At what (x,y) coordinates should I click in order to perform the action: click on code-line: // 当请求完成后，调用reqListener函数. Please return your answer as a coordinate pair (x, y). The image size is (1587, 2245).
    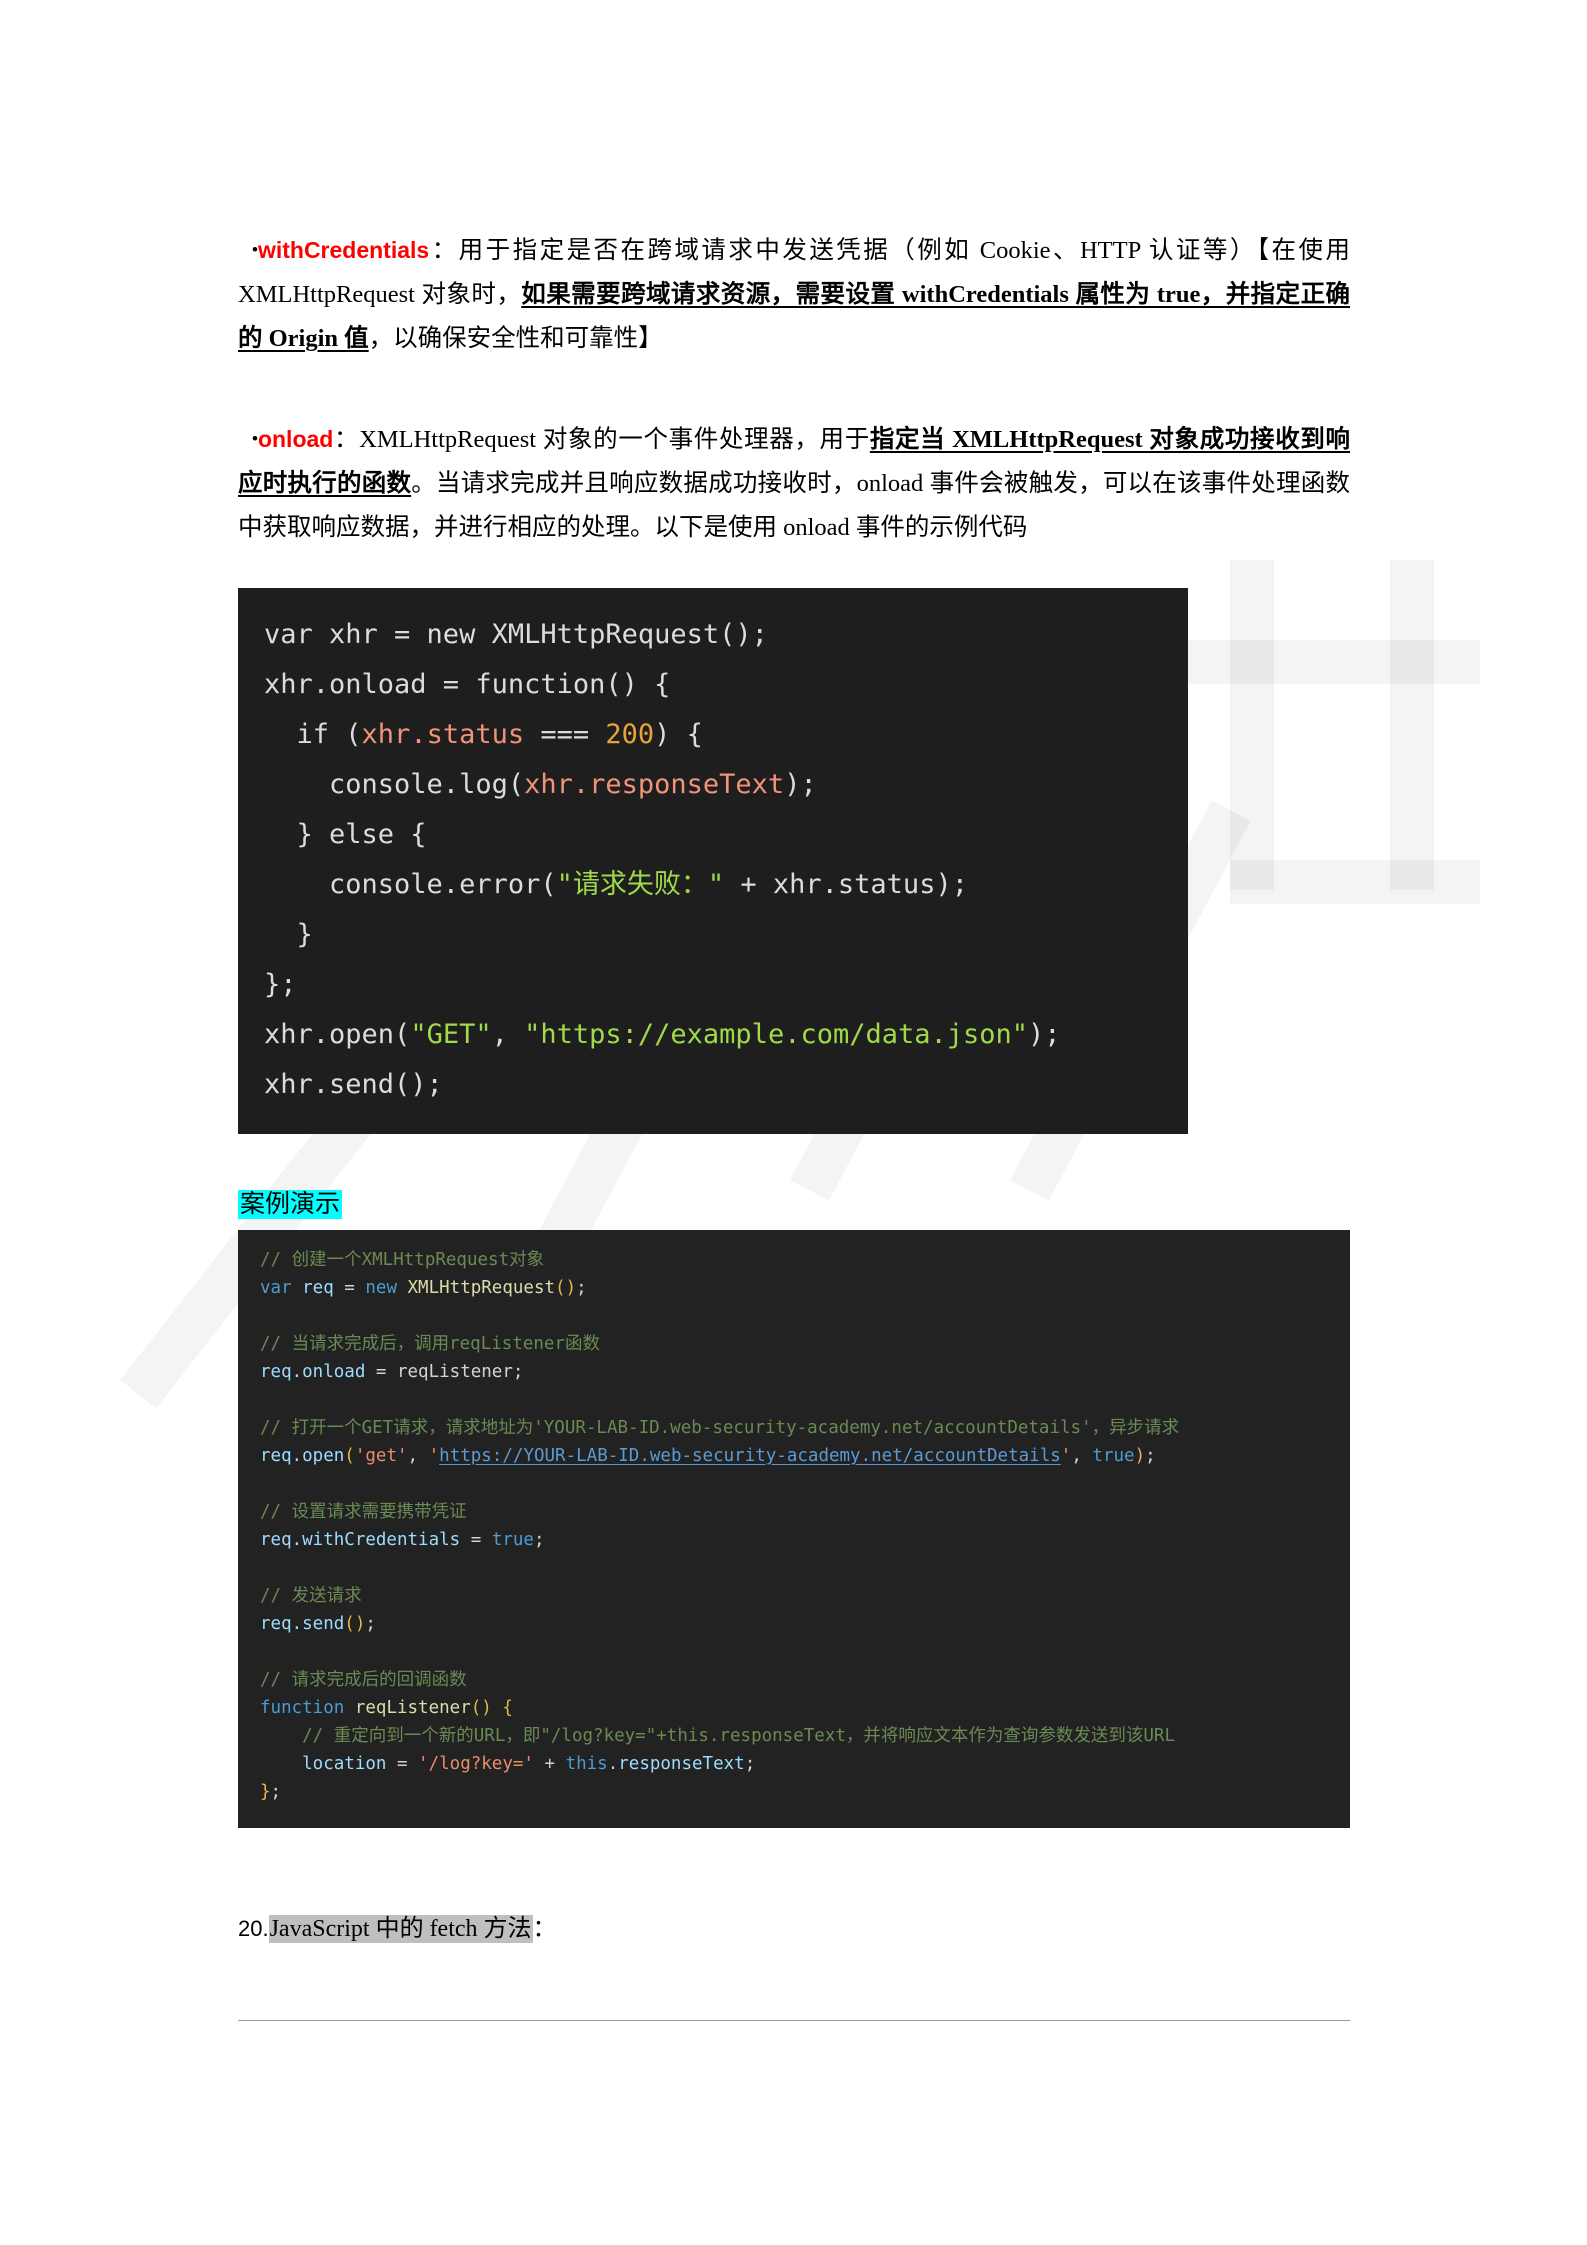
    Looking at the image, I should click on (794, 1344).